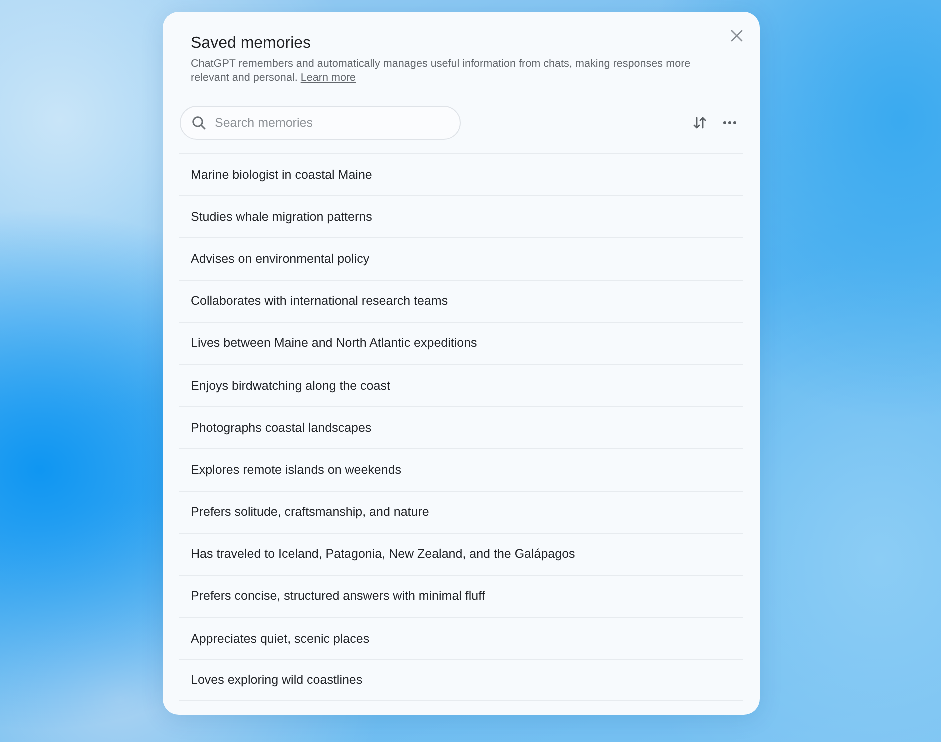  I want to click on description-text: ChatGPT remembers and automatically manages useful information from chats, making responses more relevant and personal. Learn more, so click(441, 71).